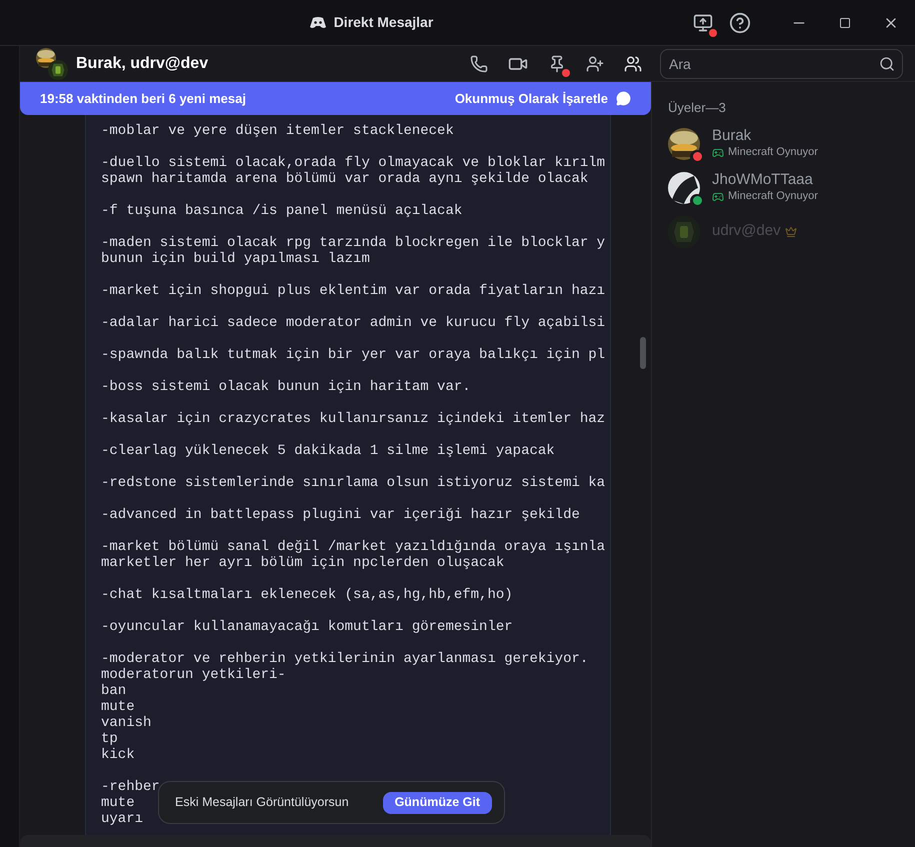  What do you see at coordinates (887, 64) in the screenshot?
I see `search-icon` at bounding box center [887, 64].